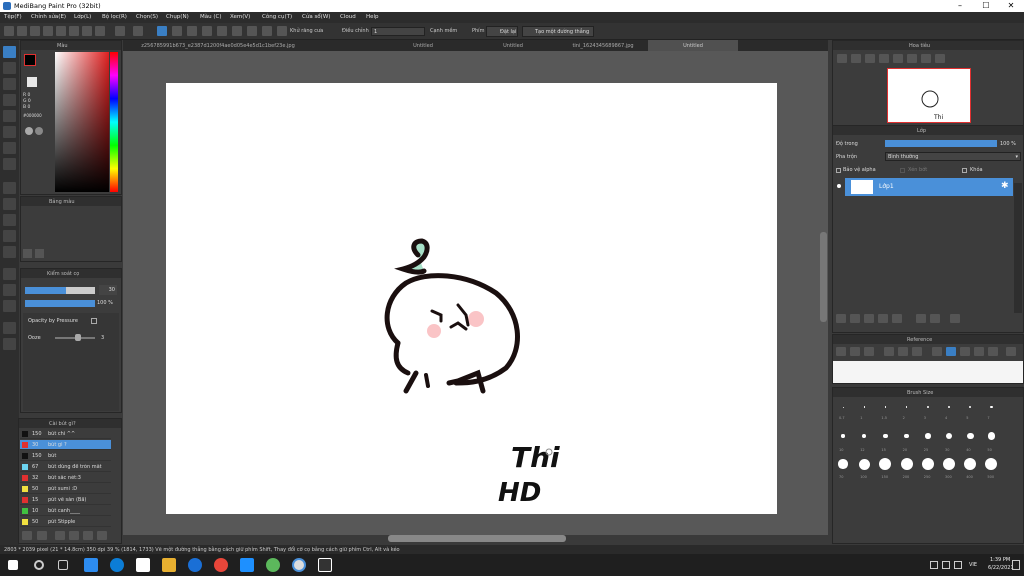  Describe the element at coordinates (9, 220) in the screenshot. I see `magic-wand-tool-icon` at that location.